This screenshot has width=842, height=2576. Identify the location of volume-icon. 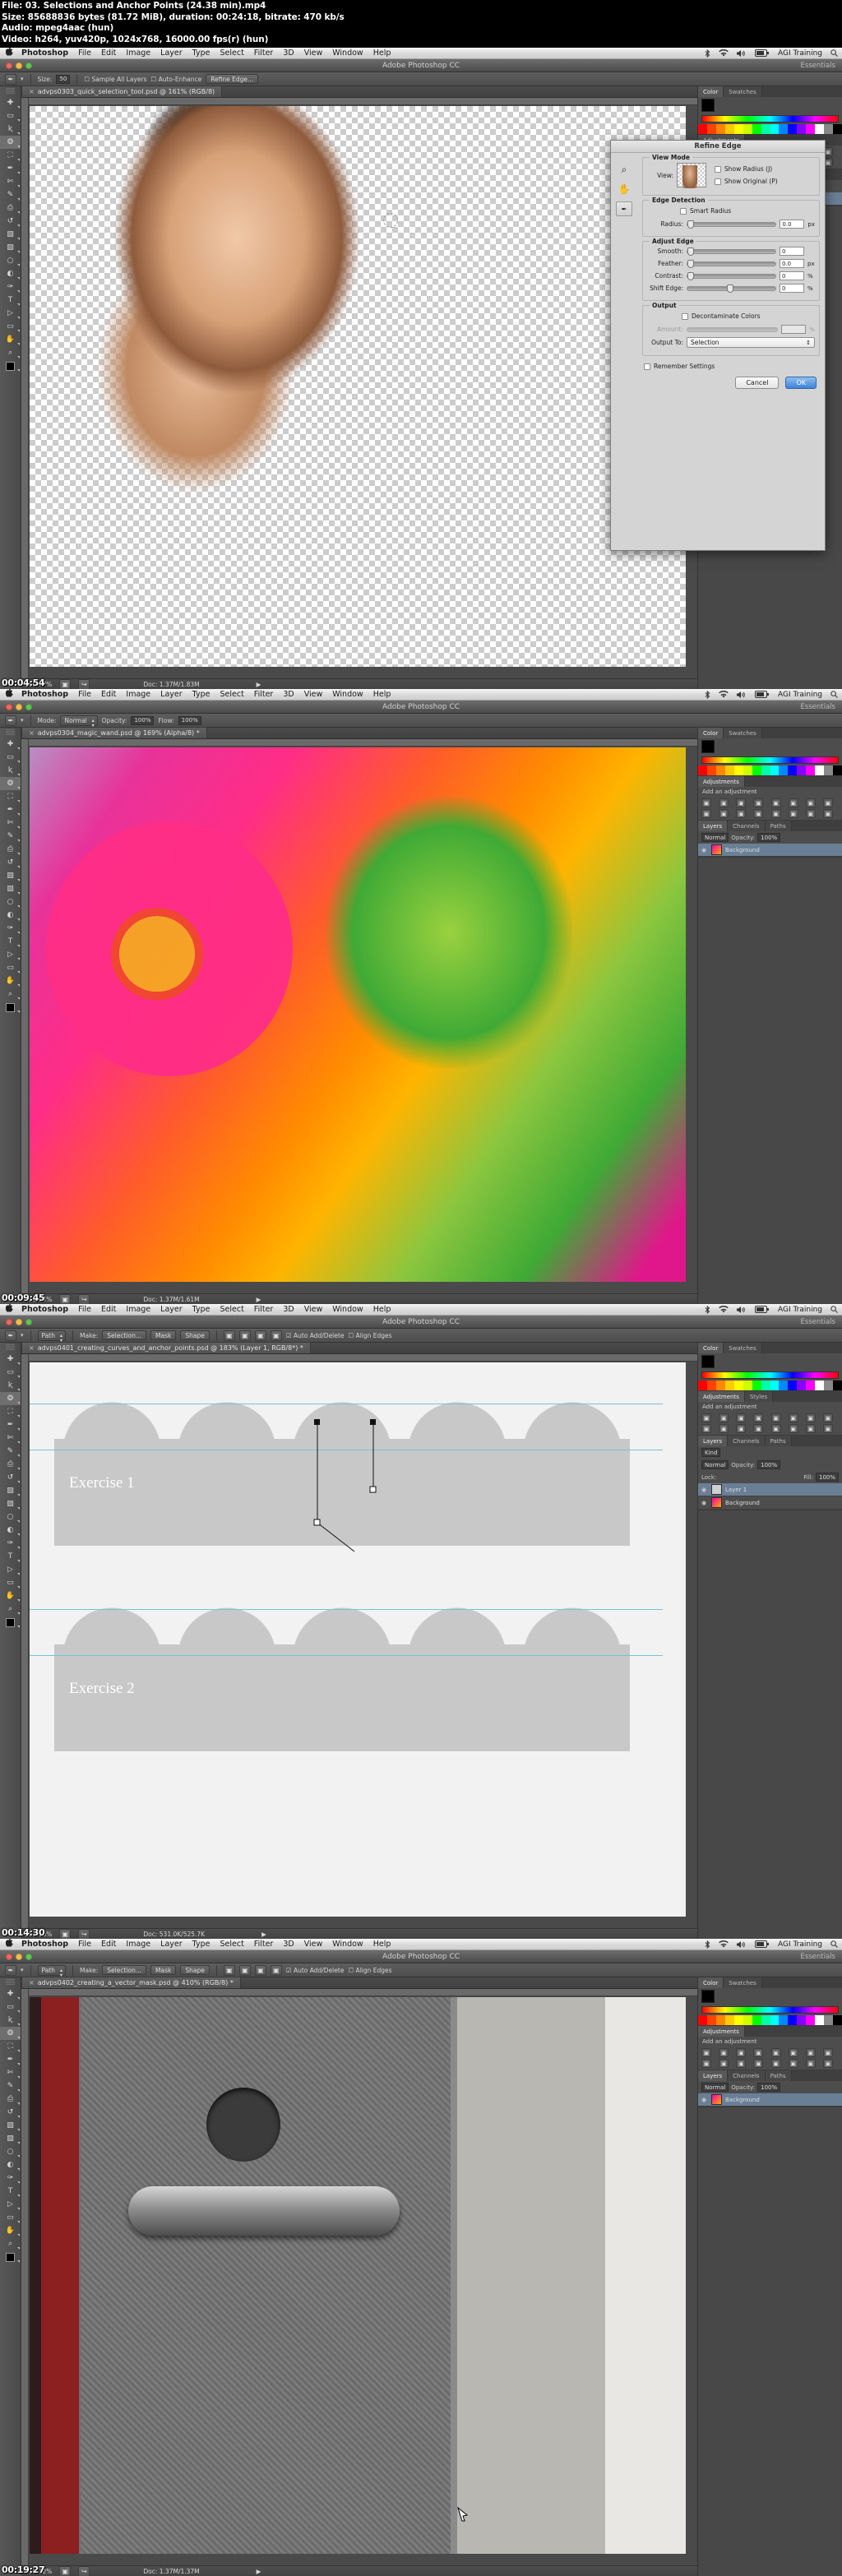
(742, 695).